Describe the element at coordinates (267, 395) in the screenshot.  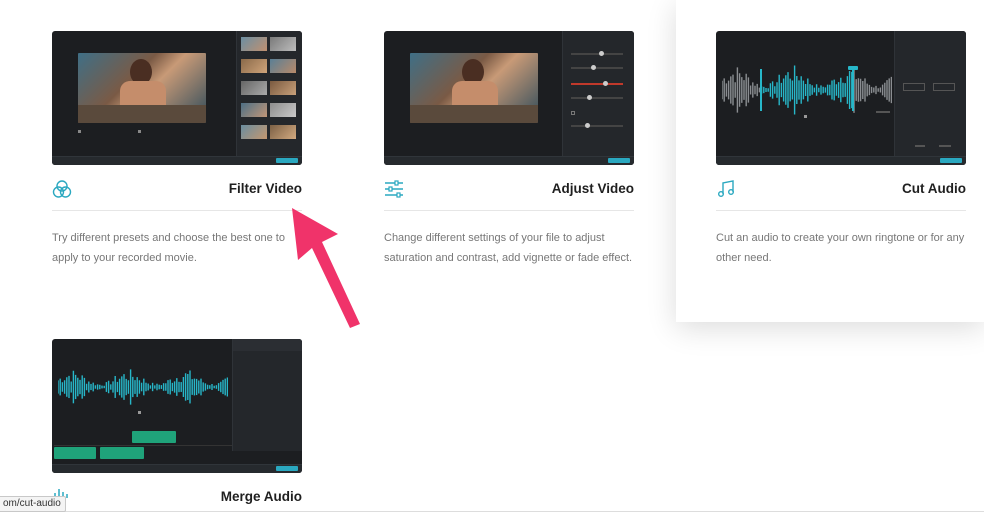
I see `merge-settings-panel` at that location.